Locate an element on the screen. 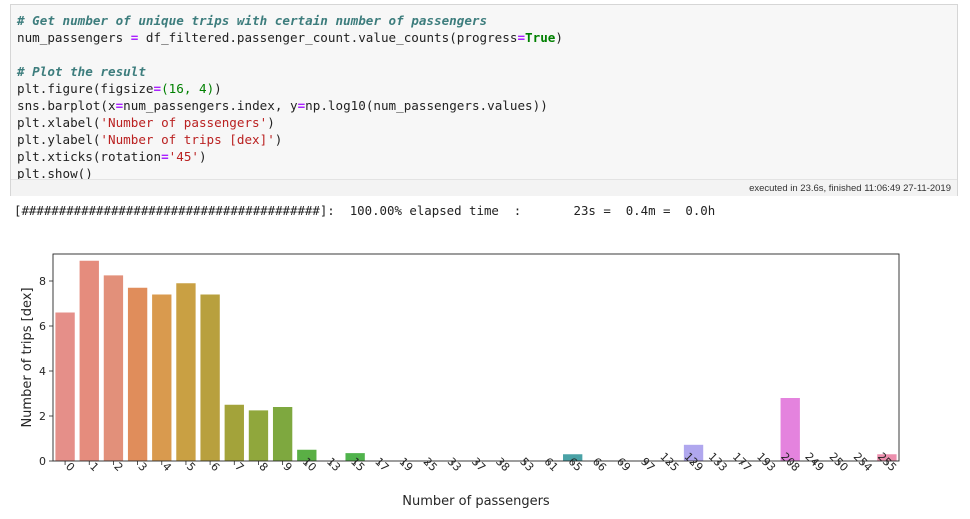  x-tick-label: 17 is located at coordinates (381, 464).